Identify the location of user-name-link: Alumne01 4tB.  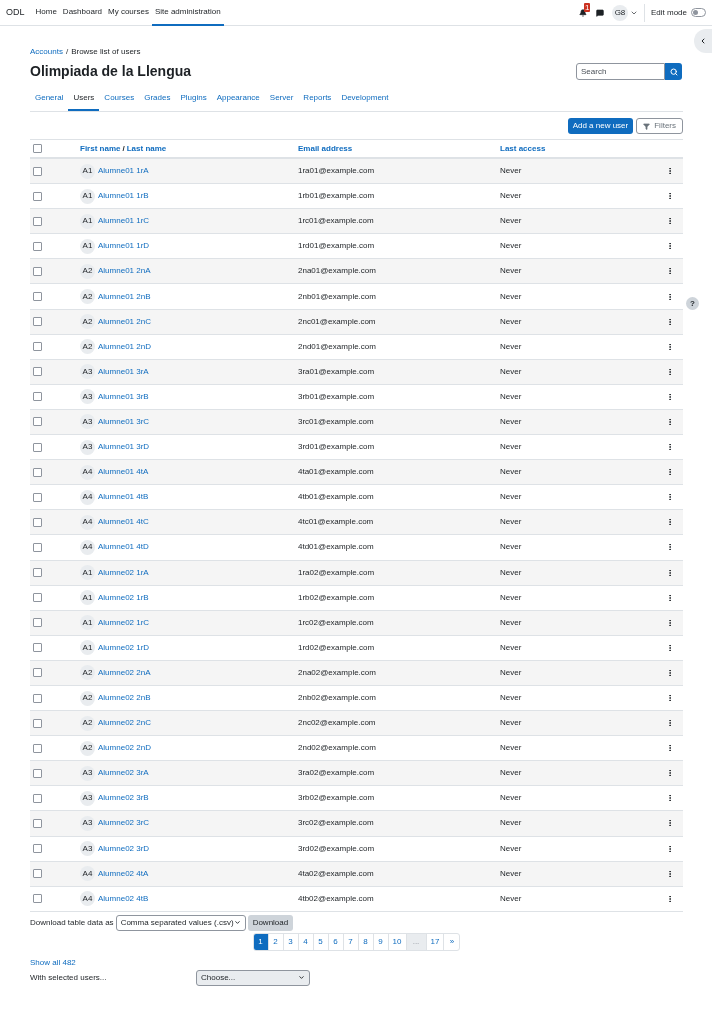
(123, 497).